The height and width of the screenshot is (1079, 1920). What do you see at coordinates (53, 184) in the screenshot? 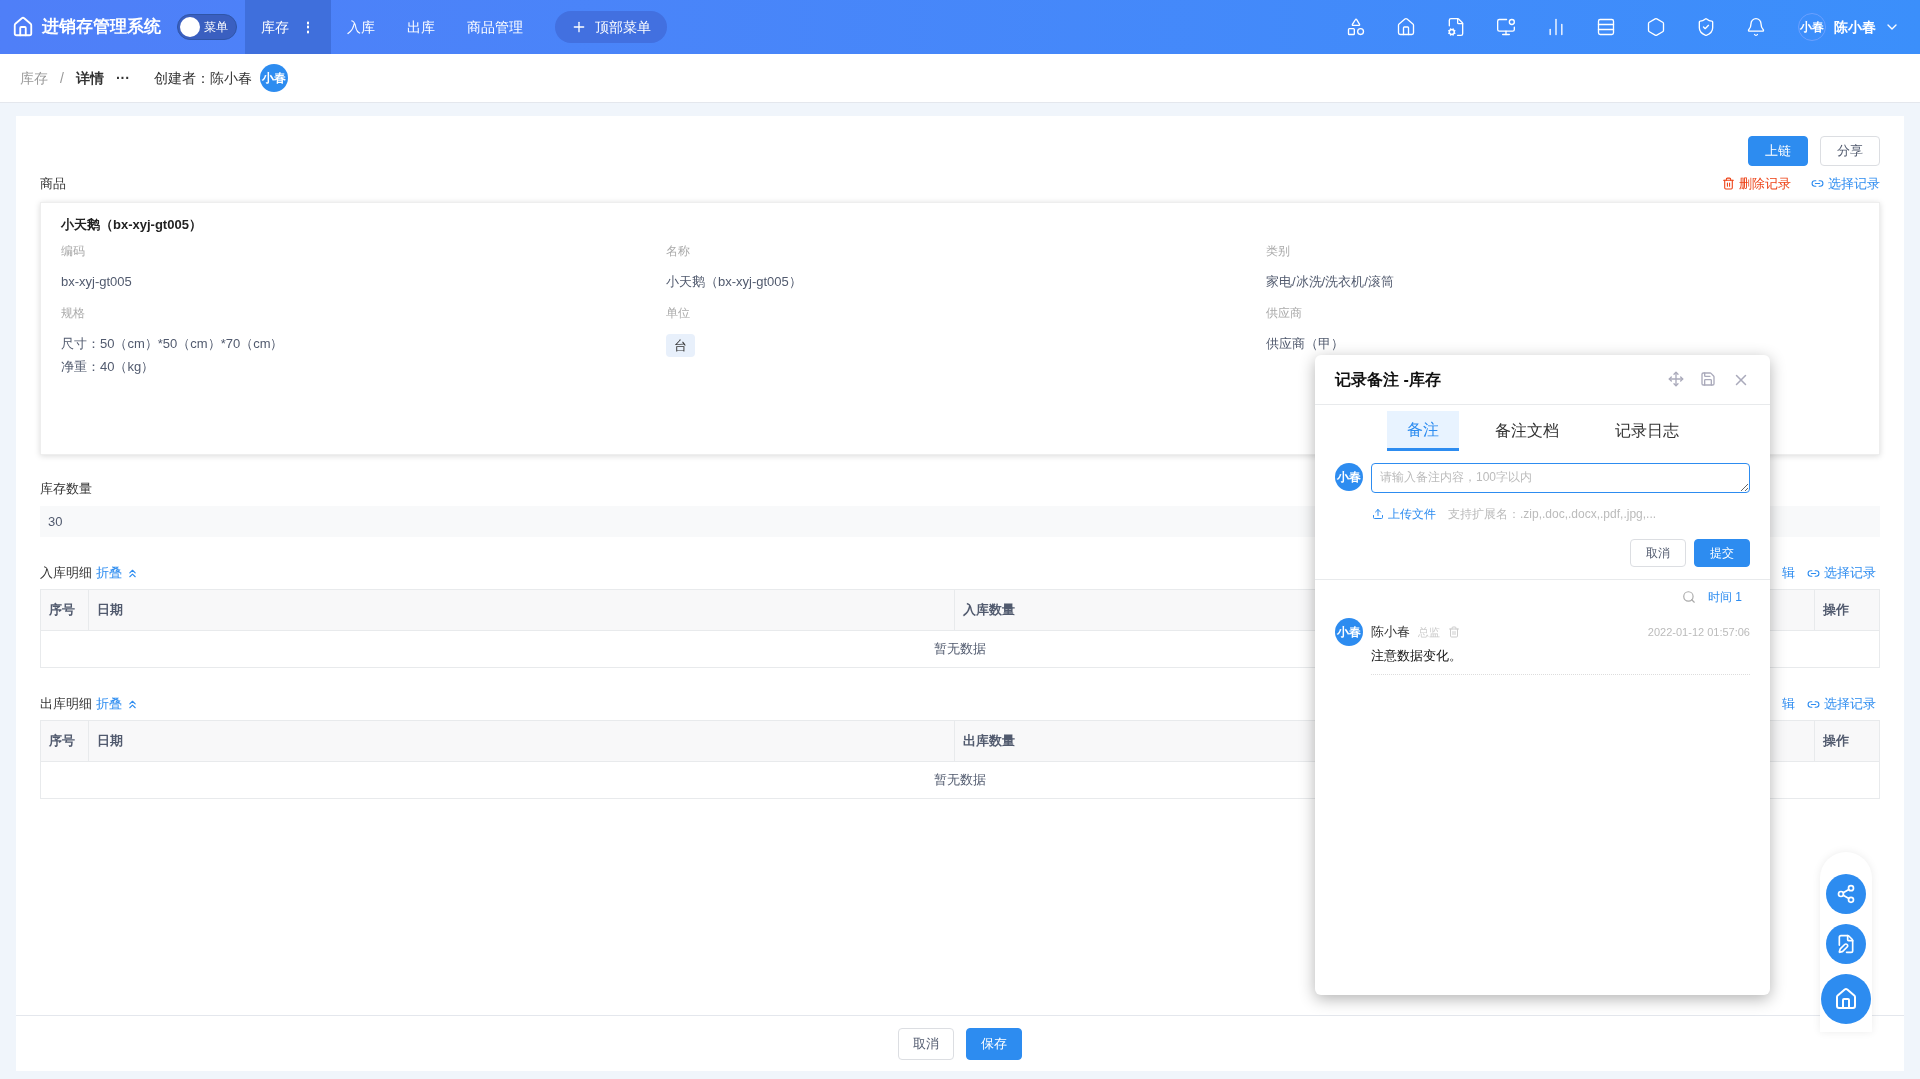
I see `section-title: 商品` at bounding box center [53, 184].